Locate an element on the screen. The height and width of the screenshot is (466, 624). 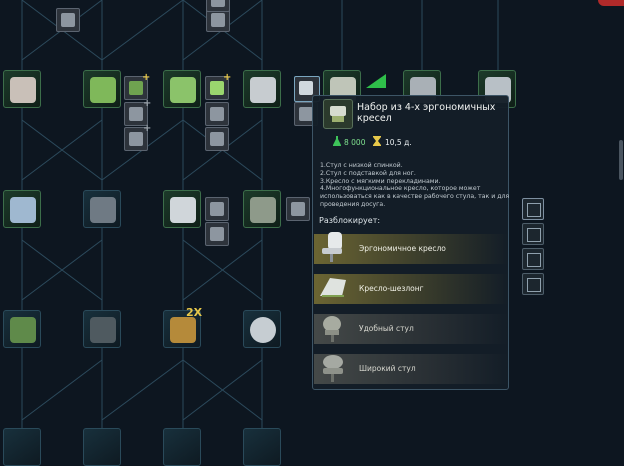
hourglass-icon is located at coordinates (377, 141).